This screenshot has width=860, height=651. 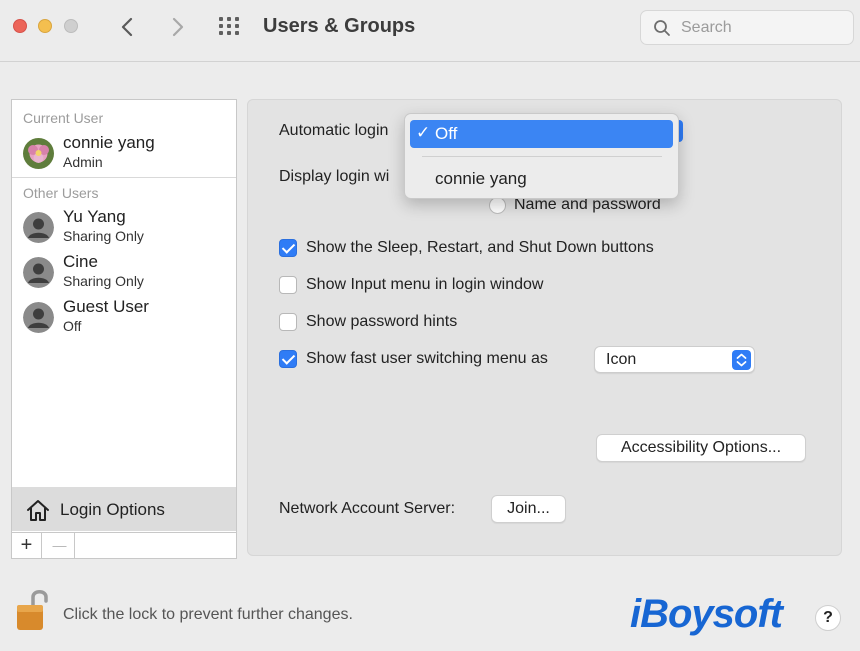 I want to click on search-field, so click(x=747, y=27).